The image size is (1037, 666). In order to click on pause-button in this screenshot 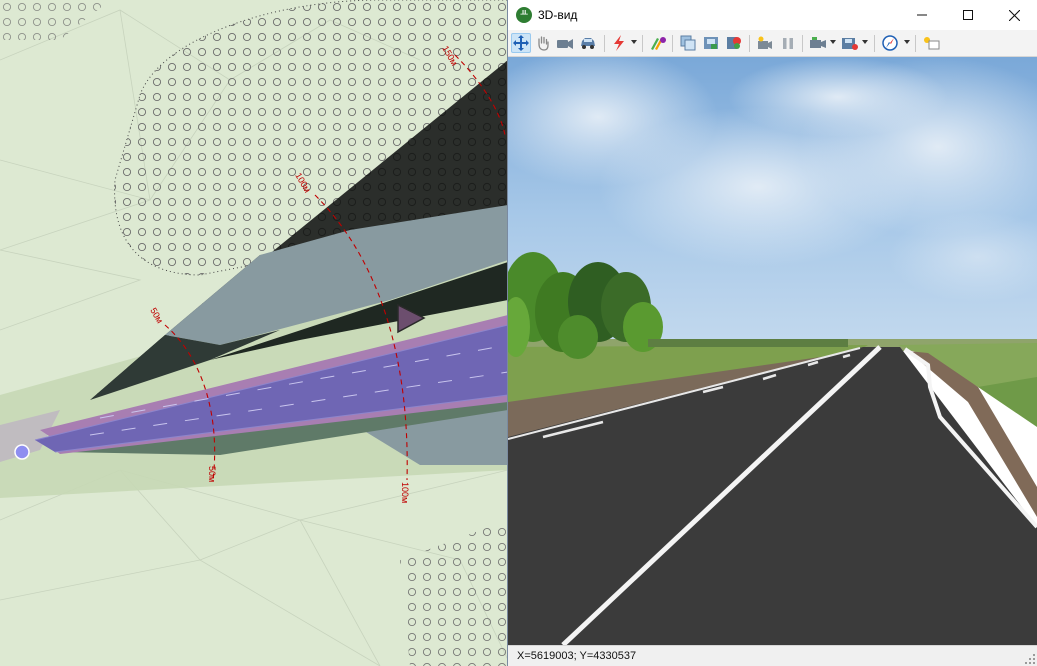, I will do `click(788, 43)`.